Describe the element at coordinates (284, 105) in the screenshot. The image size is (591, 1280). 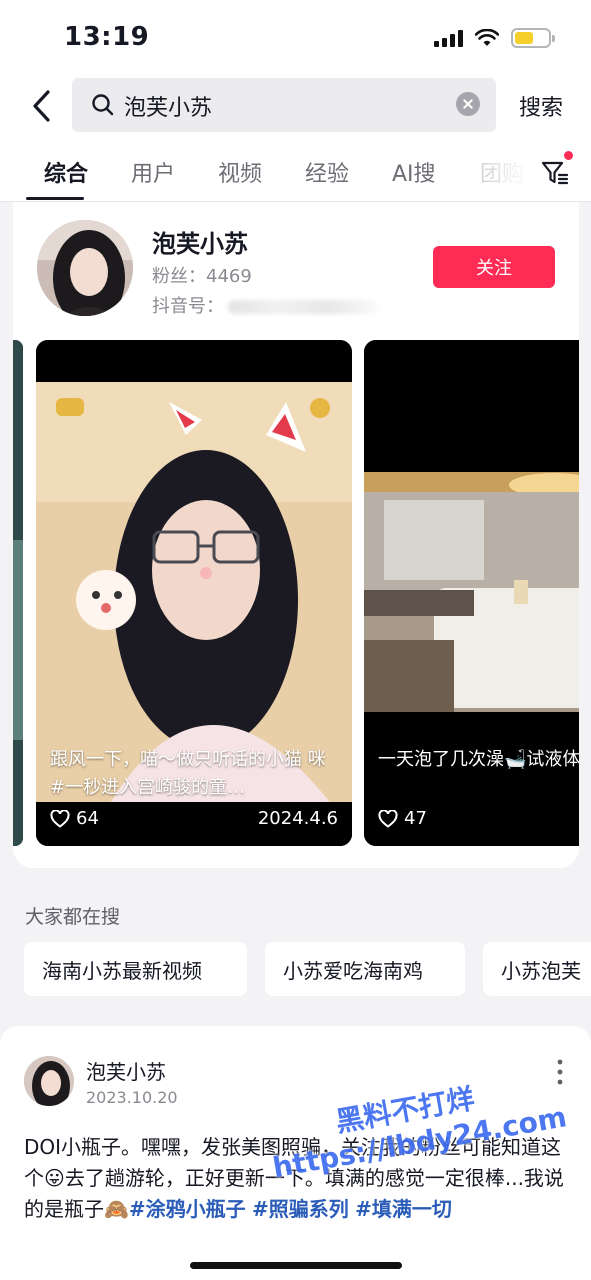
I see `search-input: 泡芙小苏` at that location.